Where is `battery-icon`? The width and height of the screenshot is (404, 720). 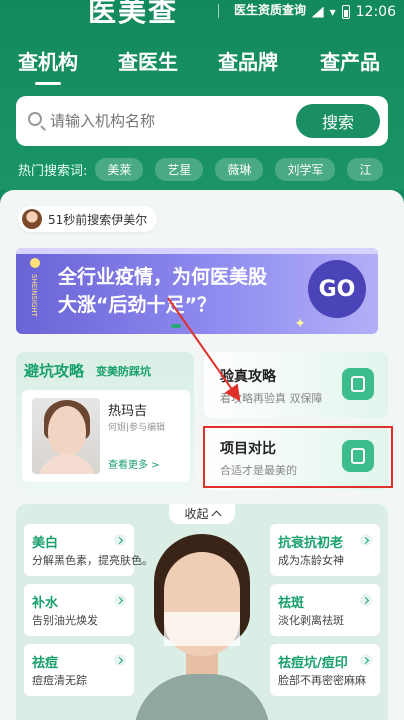 battery-icon is located at coordinates (345, 12).